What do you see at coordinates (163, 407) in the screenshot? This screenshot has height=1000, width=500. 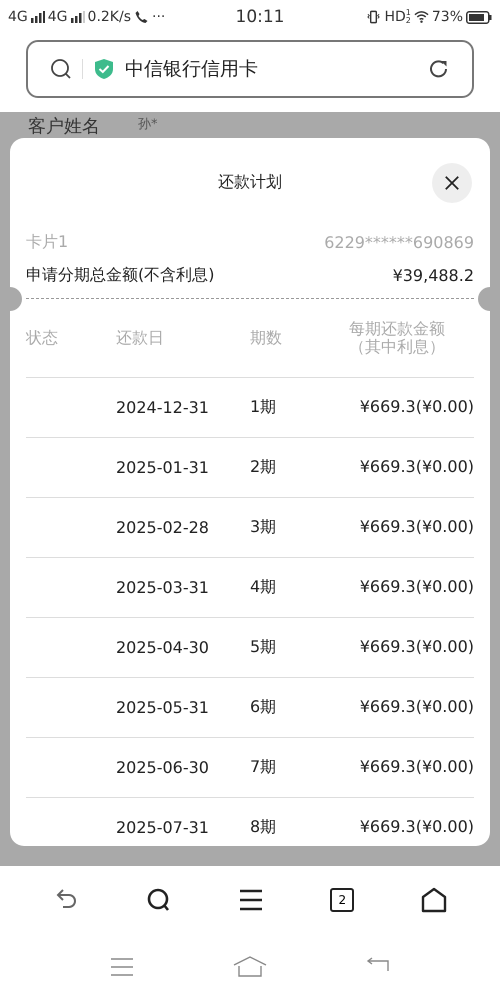 I see `due-date: 2024-12-31` at bounding box center [163, 407].